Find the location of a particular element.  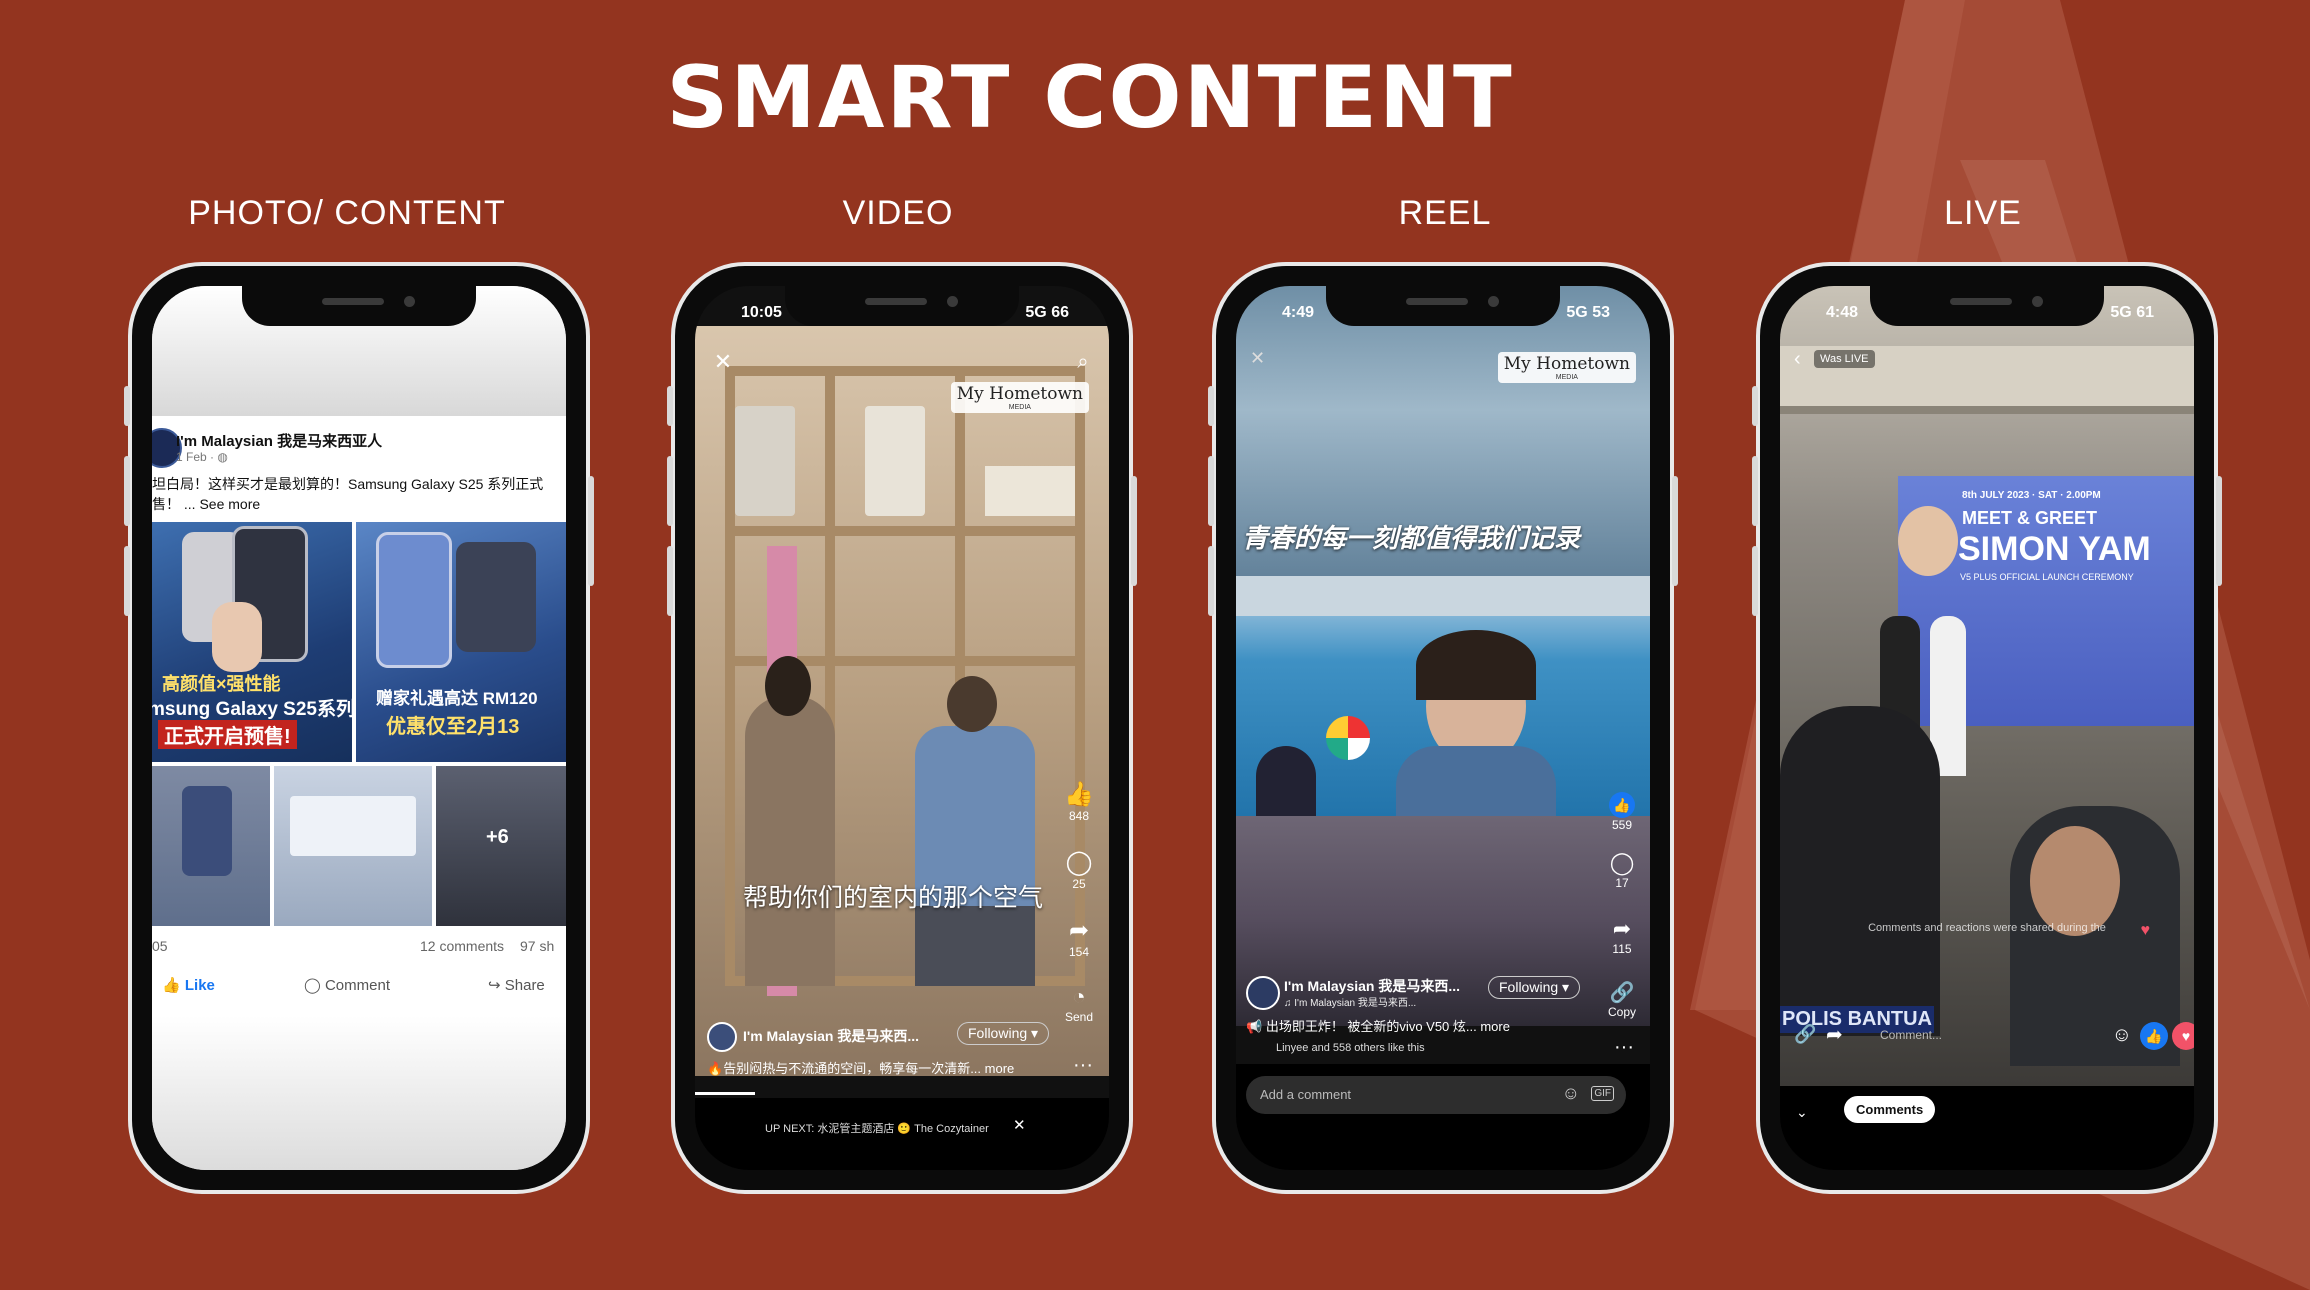

chevron-down-icon: ⌄ is located at coordinates (1802, 1112).